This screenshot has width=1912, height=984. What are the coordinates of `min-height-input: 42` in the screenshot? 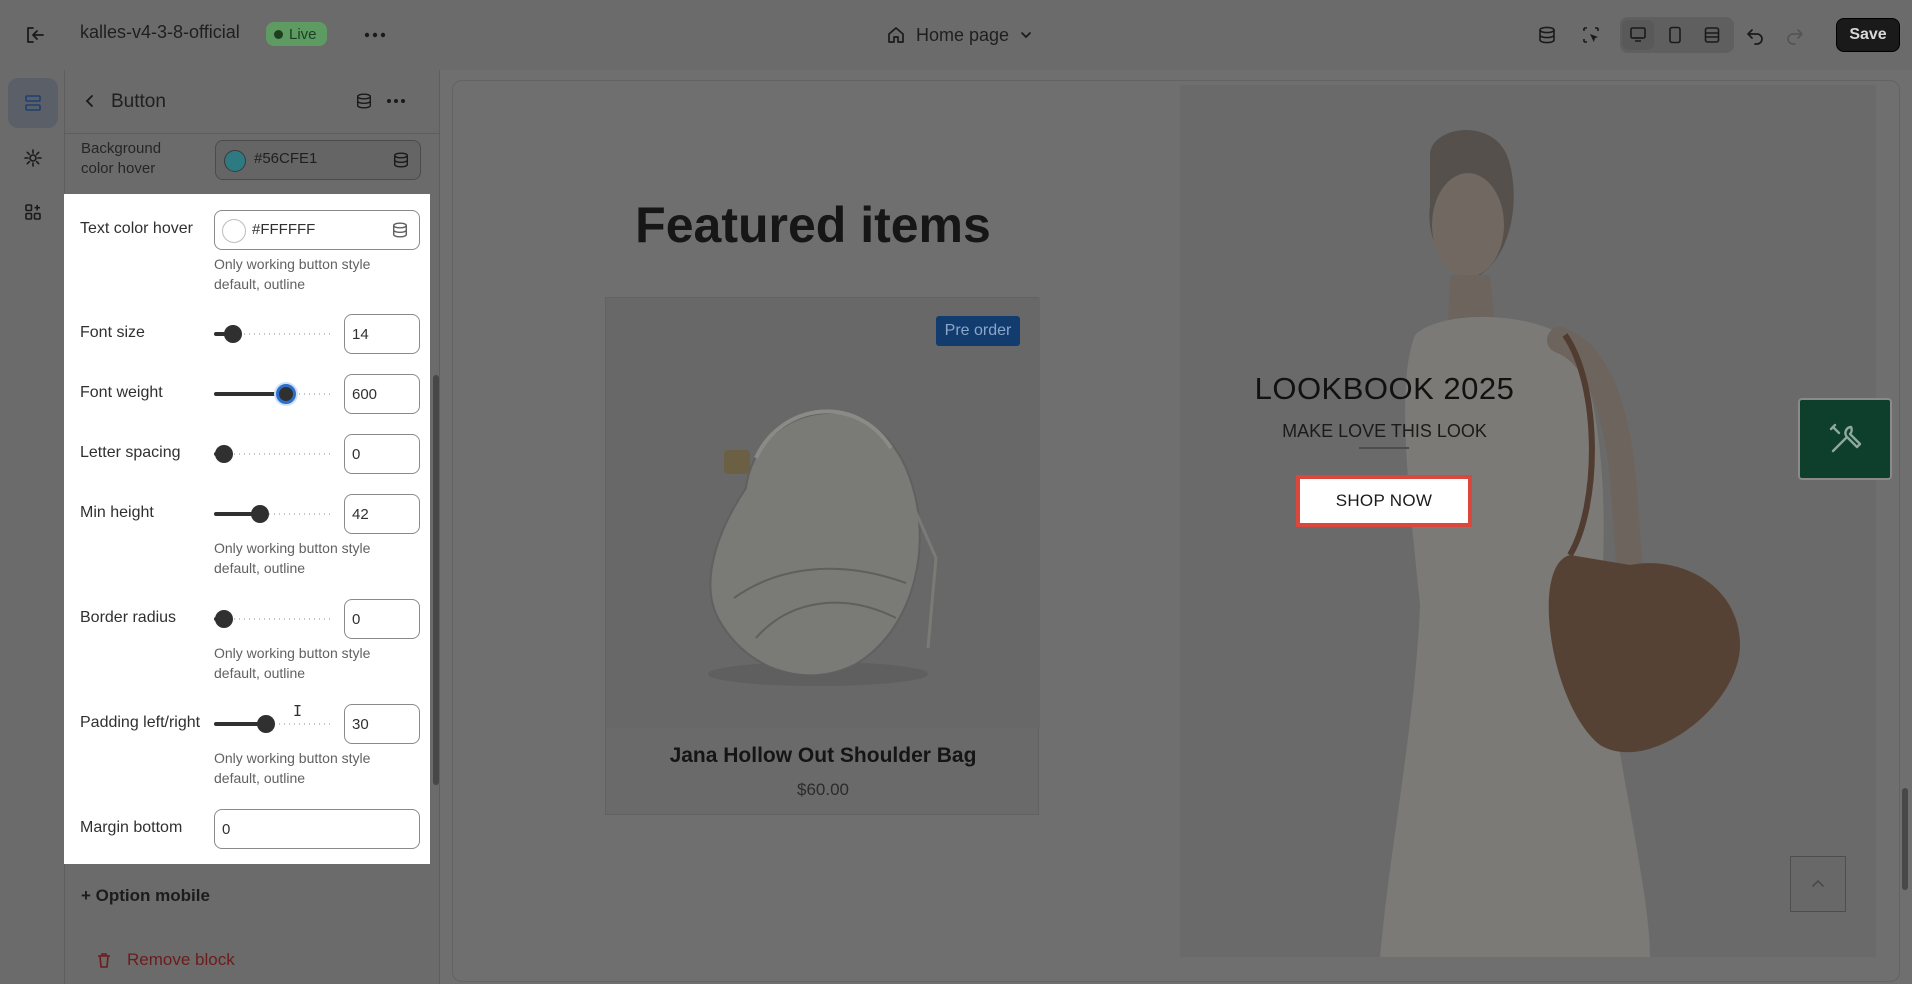 It's located at (382, 514).